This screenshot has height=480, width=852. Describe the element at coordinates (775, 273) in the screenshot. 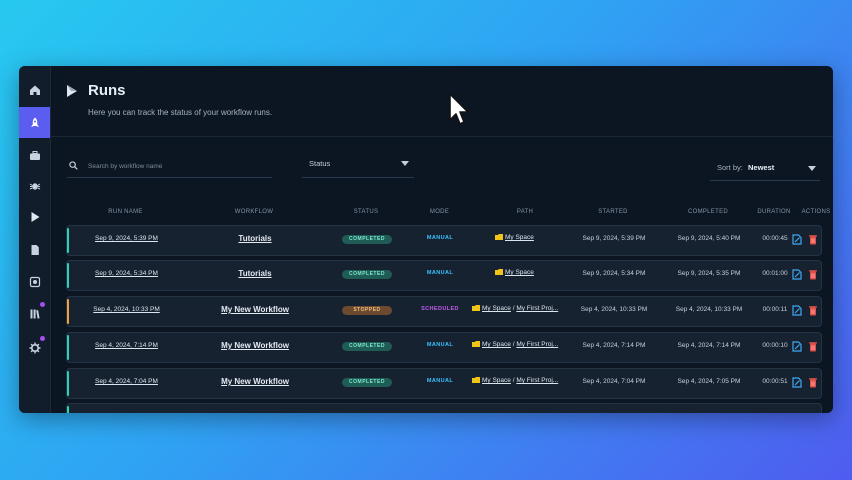

I see `duration-value: 00:01:00` at that location.